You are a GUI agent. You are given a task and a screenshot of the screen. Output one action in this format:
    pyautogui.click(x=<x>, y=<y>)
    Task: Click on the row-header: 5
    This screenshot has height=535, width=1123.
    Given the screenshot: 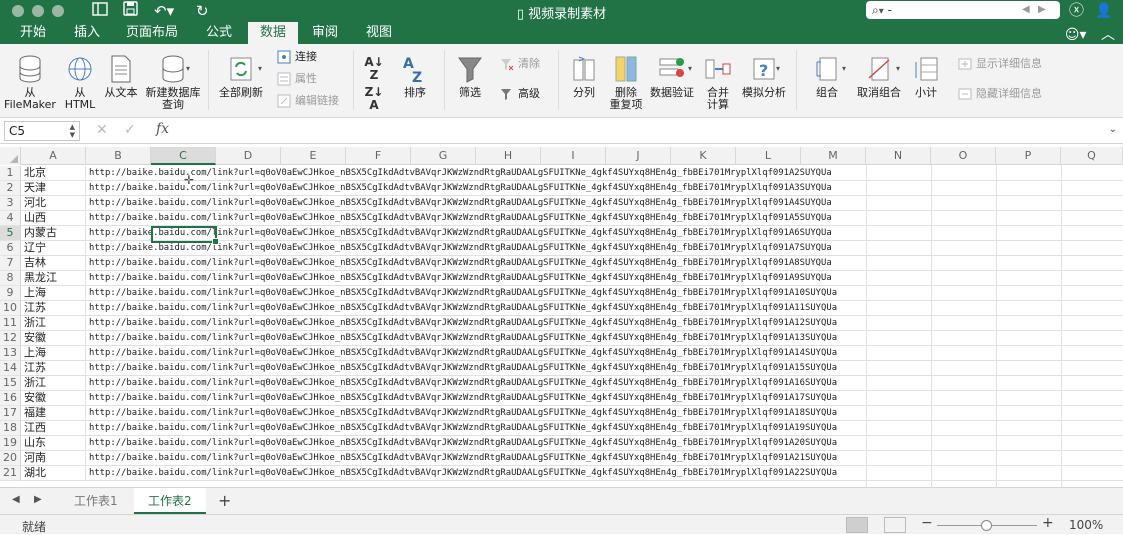 What is the action you would take?
    pyautogui.click(x=10, y=233)
    